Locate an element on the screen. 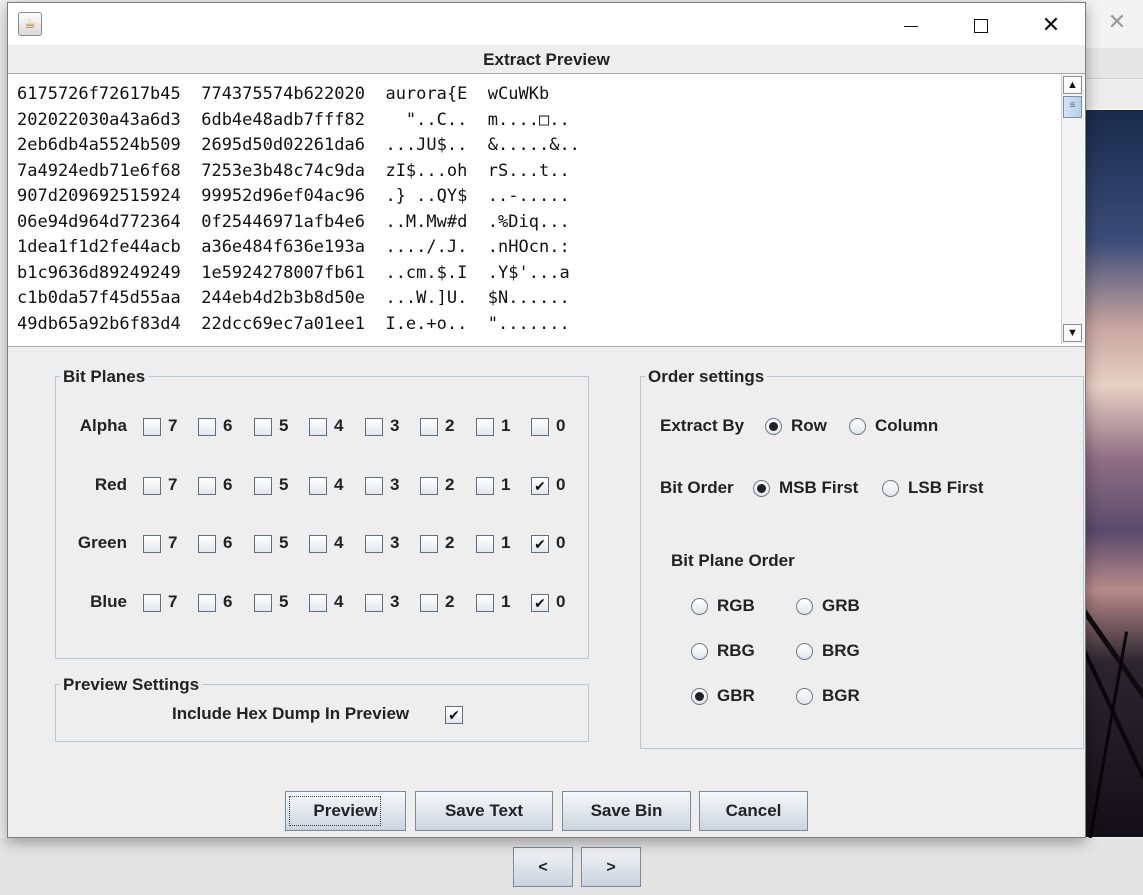 The image size is (1143, 895). blue-bit-2-checkbox is located at coordinates (429, 603).